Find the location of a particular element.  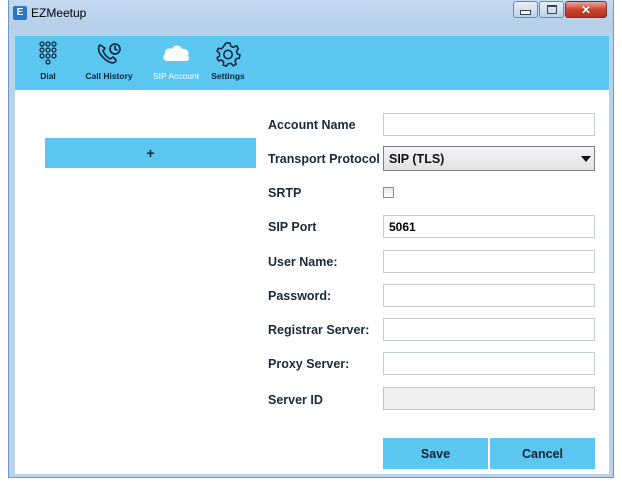

minimize-button is located at coordinates (525, 9).